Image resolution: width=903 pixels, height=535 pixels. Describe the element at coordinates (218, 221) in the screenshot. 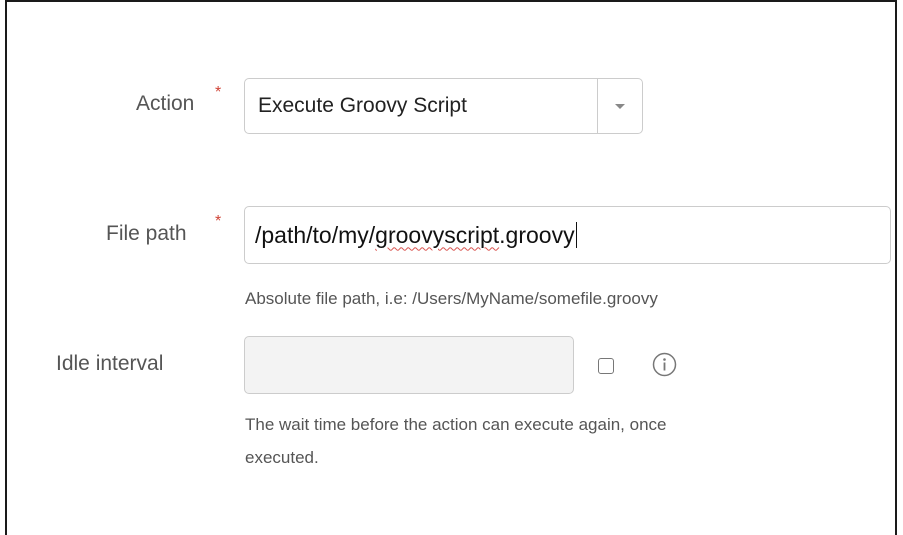

I see `file-path-required-marker: *` at that location.